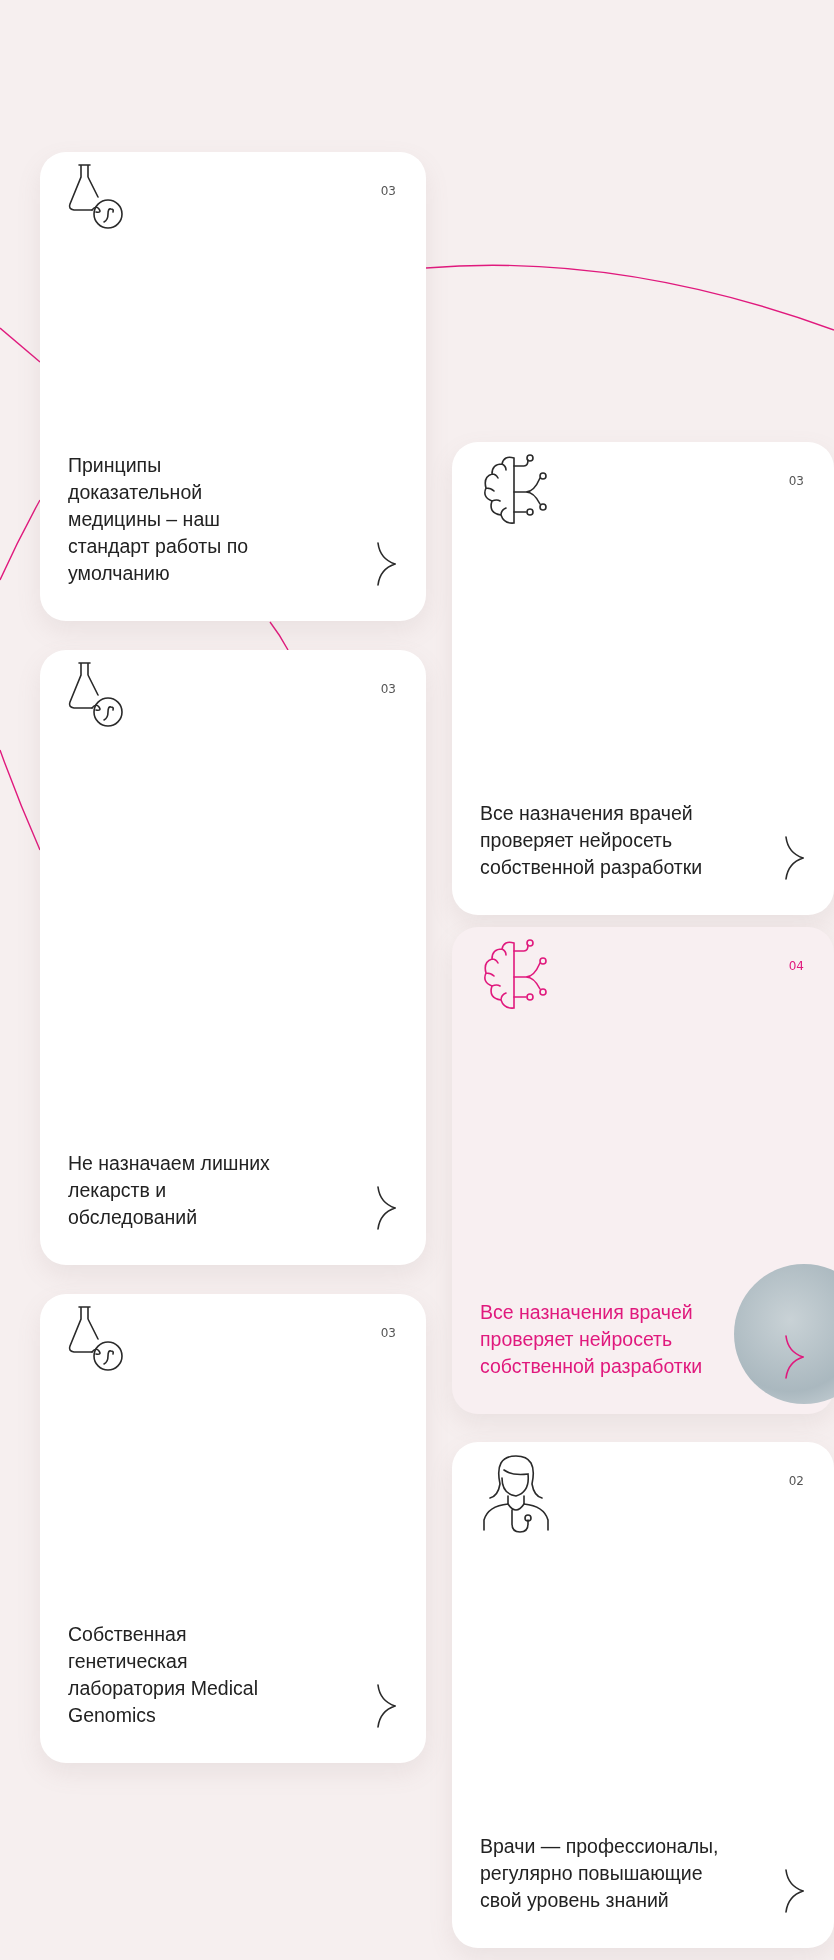 The height and width of the screenshot is (1960, 834). I want to click on card-text: Не назначаем лишних лекарств и обследований, so click(169, 1190).